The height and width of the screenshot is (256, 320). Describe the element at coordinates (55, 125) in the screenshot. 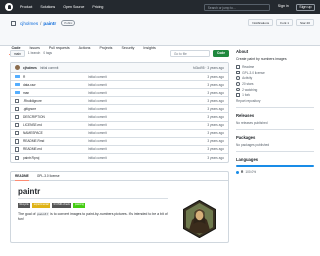

I see `file-name-link: LICENSE.md` at that location.